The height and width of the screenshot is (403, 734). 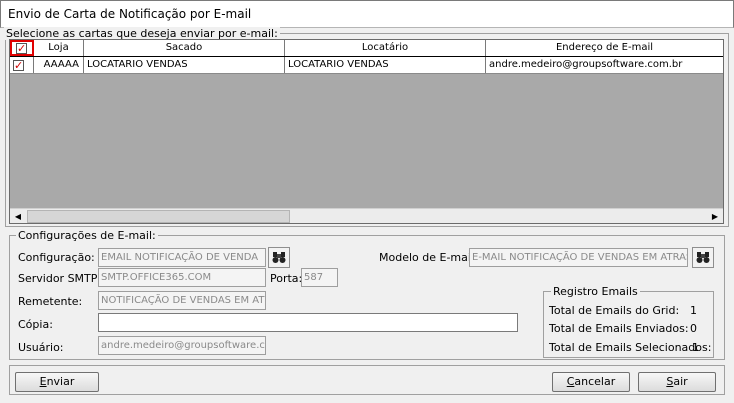 What do you see at coordinates (184, 48) in the screenshot?
I see `column-header-sacado: Sacado` at bounding box center [184, 48].